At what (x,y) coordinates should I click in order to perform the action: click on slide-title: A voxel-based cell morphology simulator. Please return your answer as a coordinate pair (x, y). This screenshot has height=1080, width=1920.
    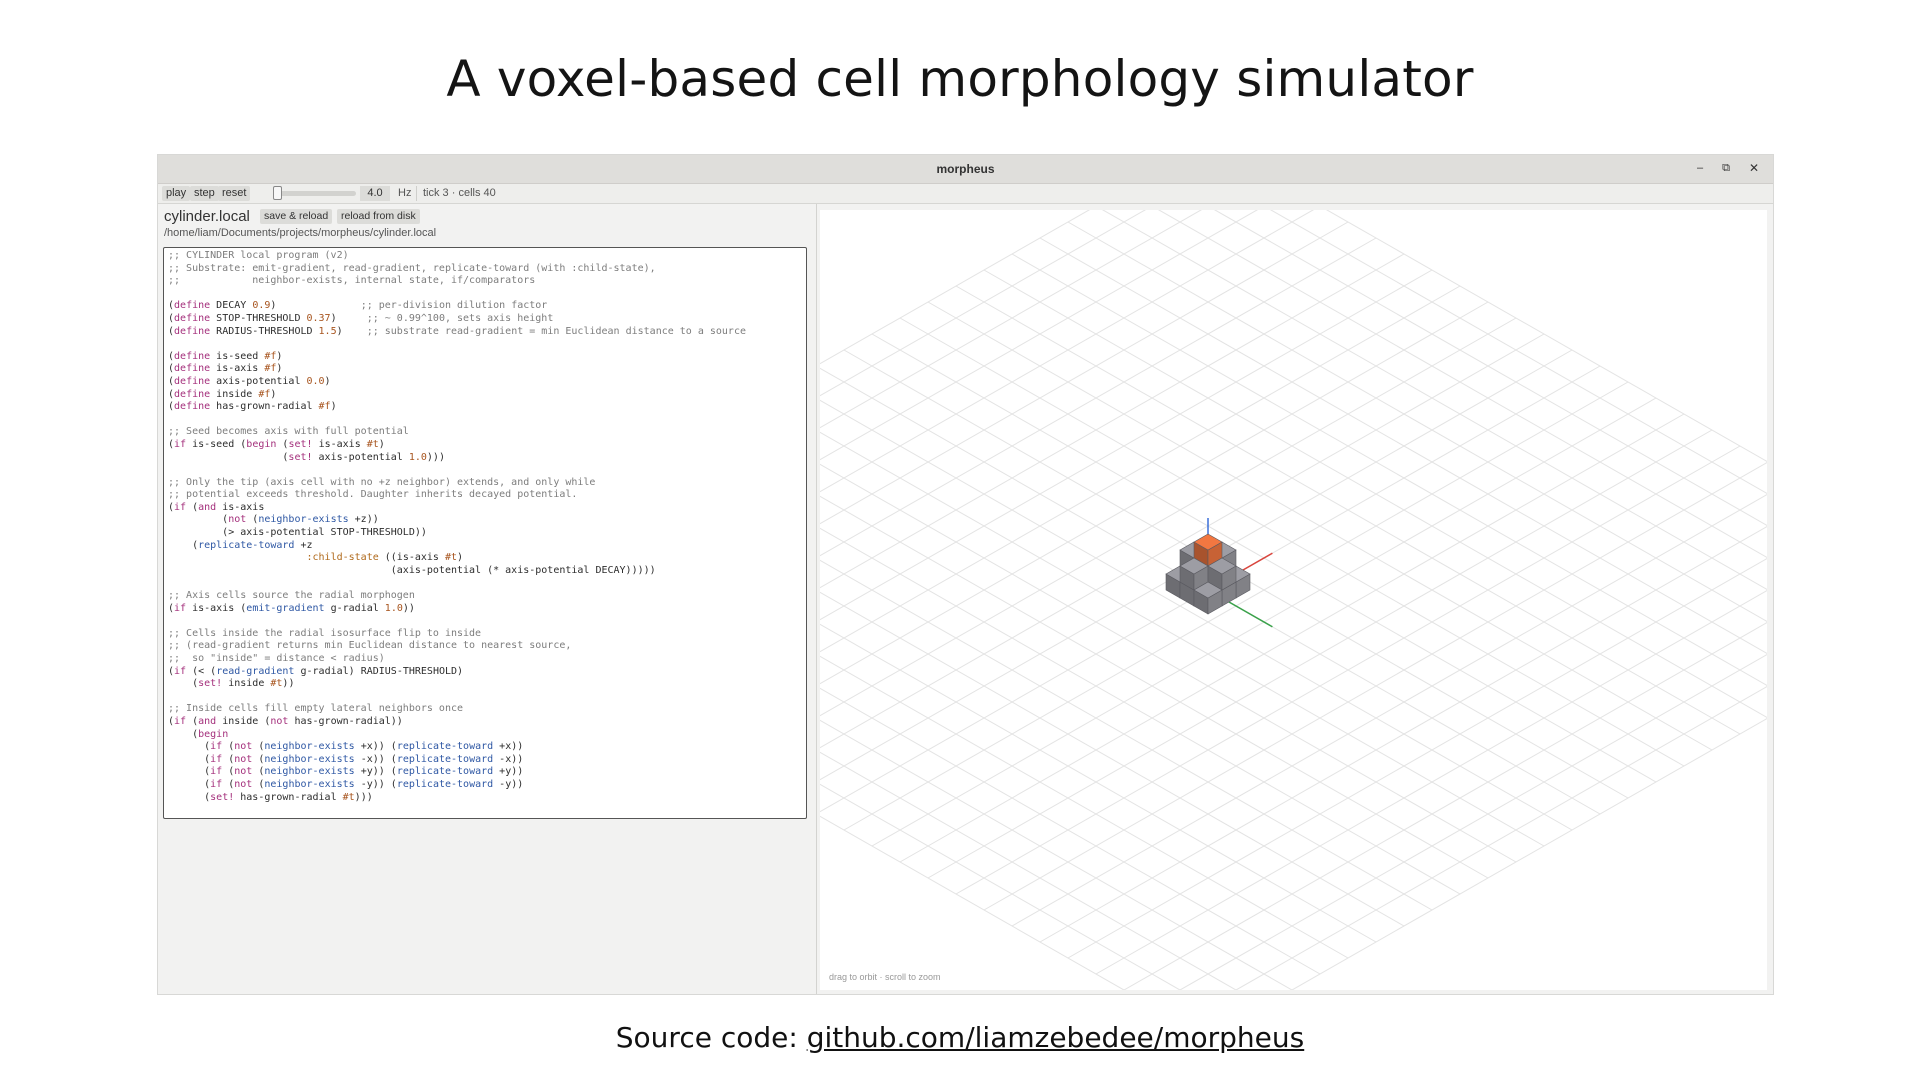
    Looking at the image, I should click on (960, 79).